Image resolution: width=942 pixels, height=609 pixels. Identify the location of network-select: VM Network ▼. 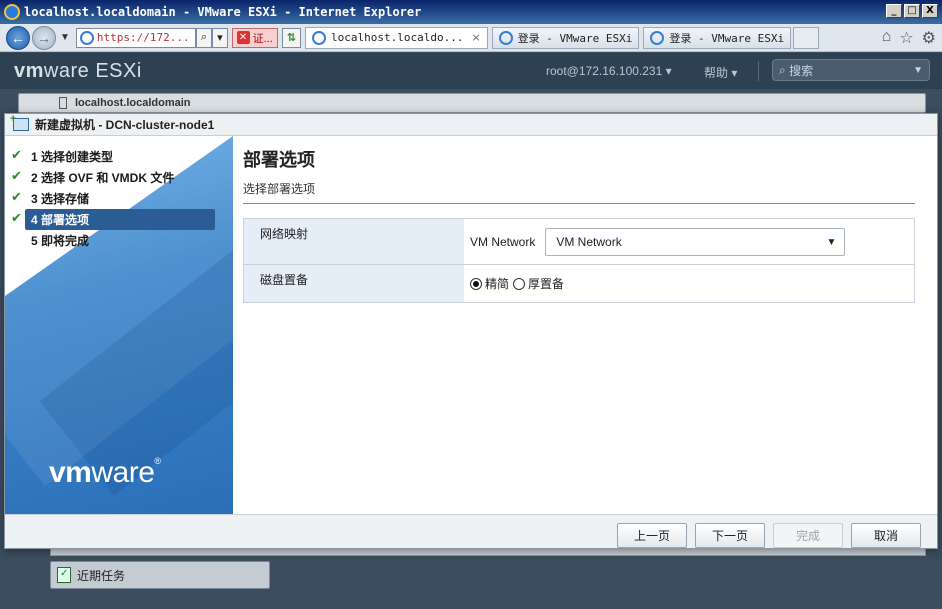
(695, 241).